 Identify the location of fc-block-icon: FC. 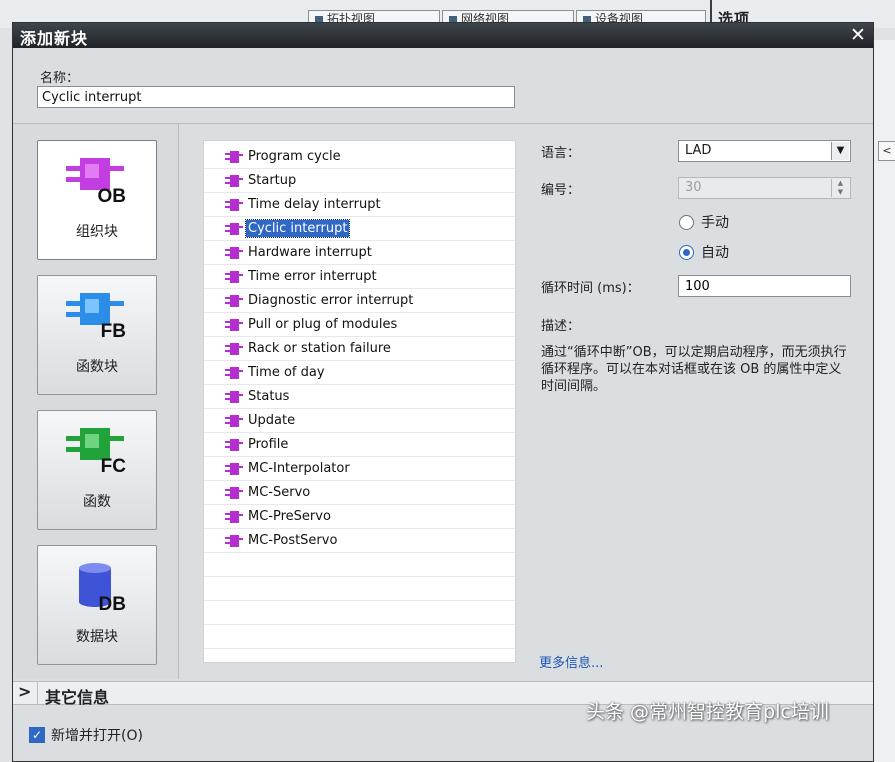
(96, 452).